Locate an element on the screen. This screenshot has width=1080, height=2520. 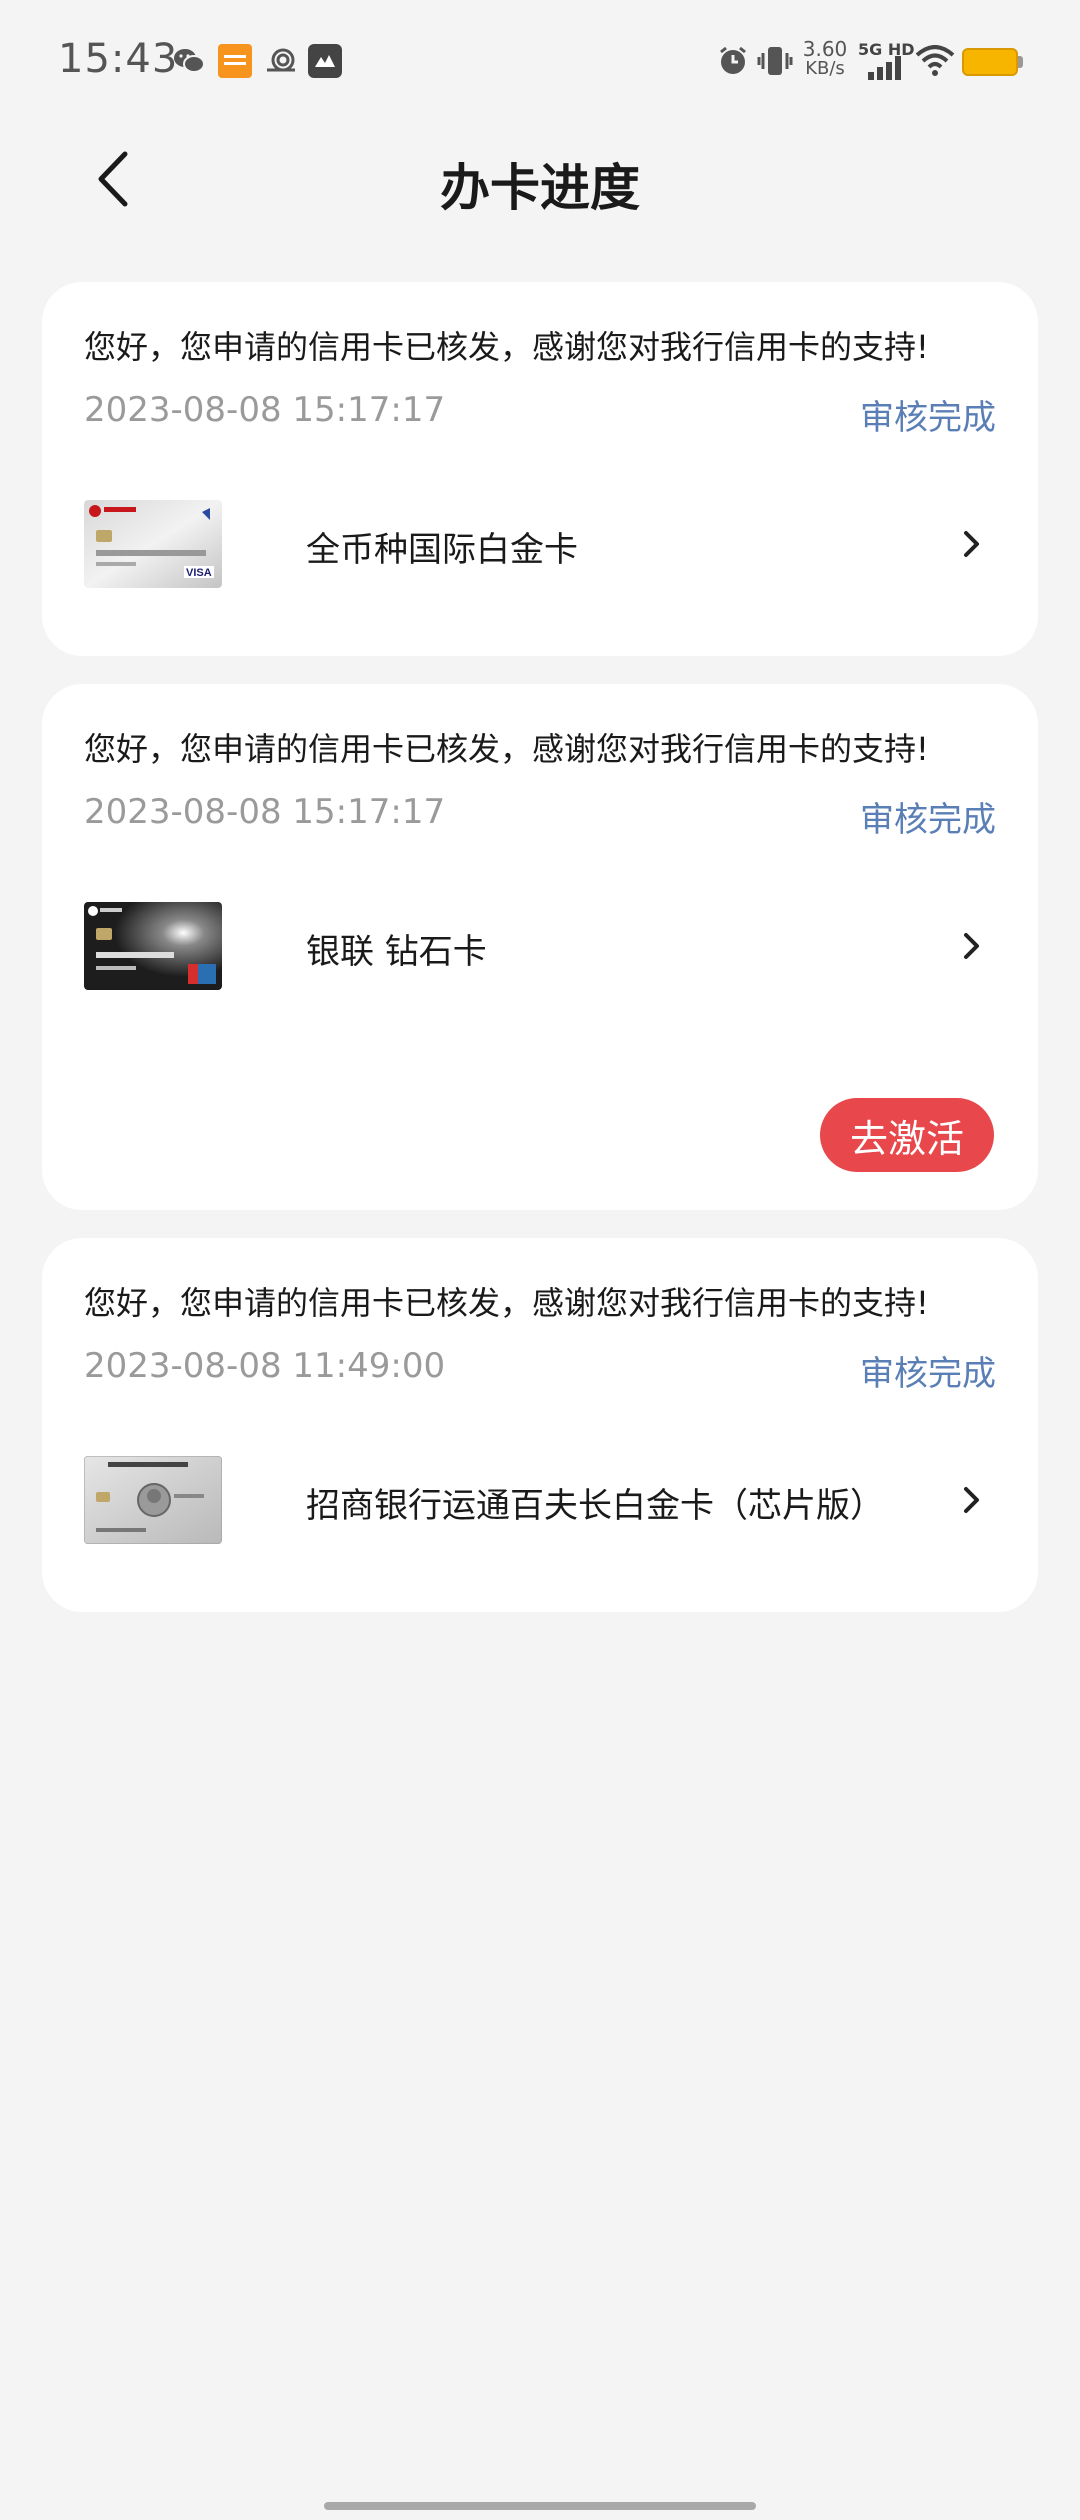
network-speed: 3.60 KB/s is located at coordinates (825, 58).